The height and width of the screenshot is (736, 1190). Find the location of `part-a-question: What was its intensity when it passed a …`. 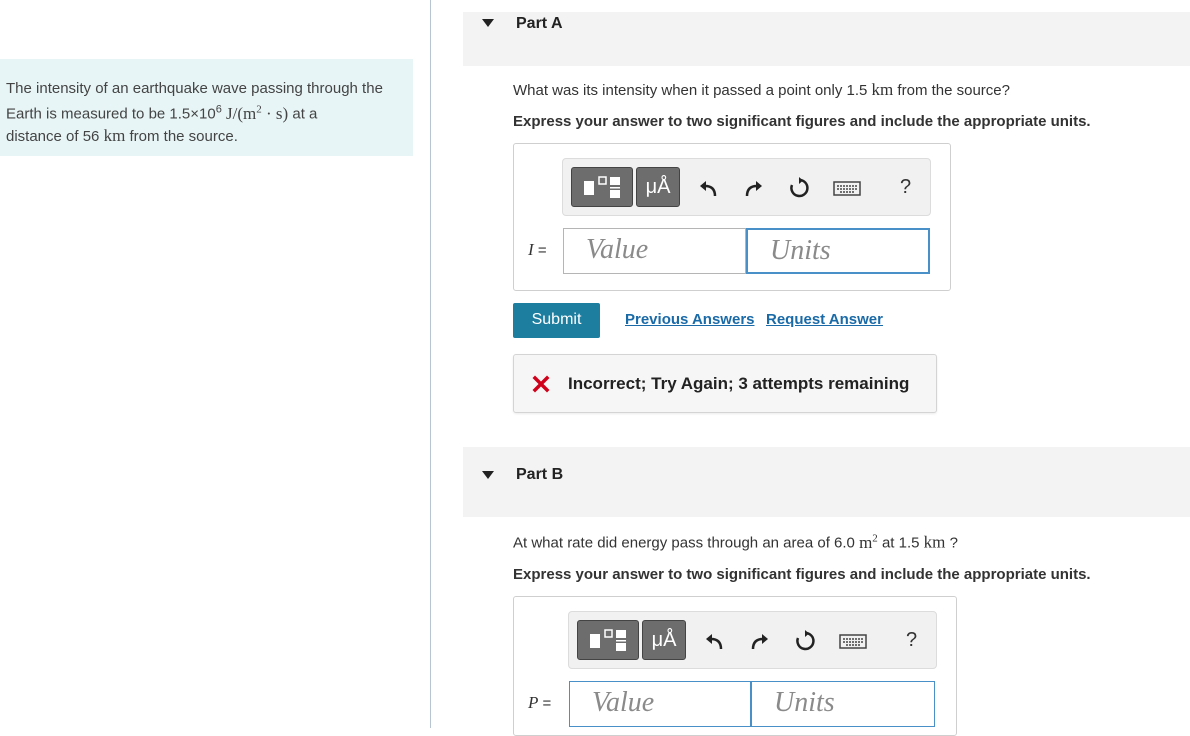

part-a-question: What was its intensity when it passed a … is located at coordinates (761, 89).